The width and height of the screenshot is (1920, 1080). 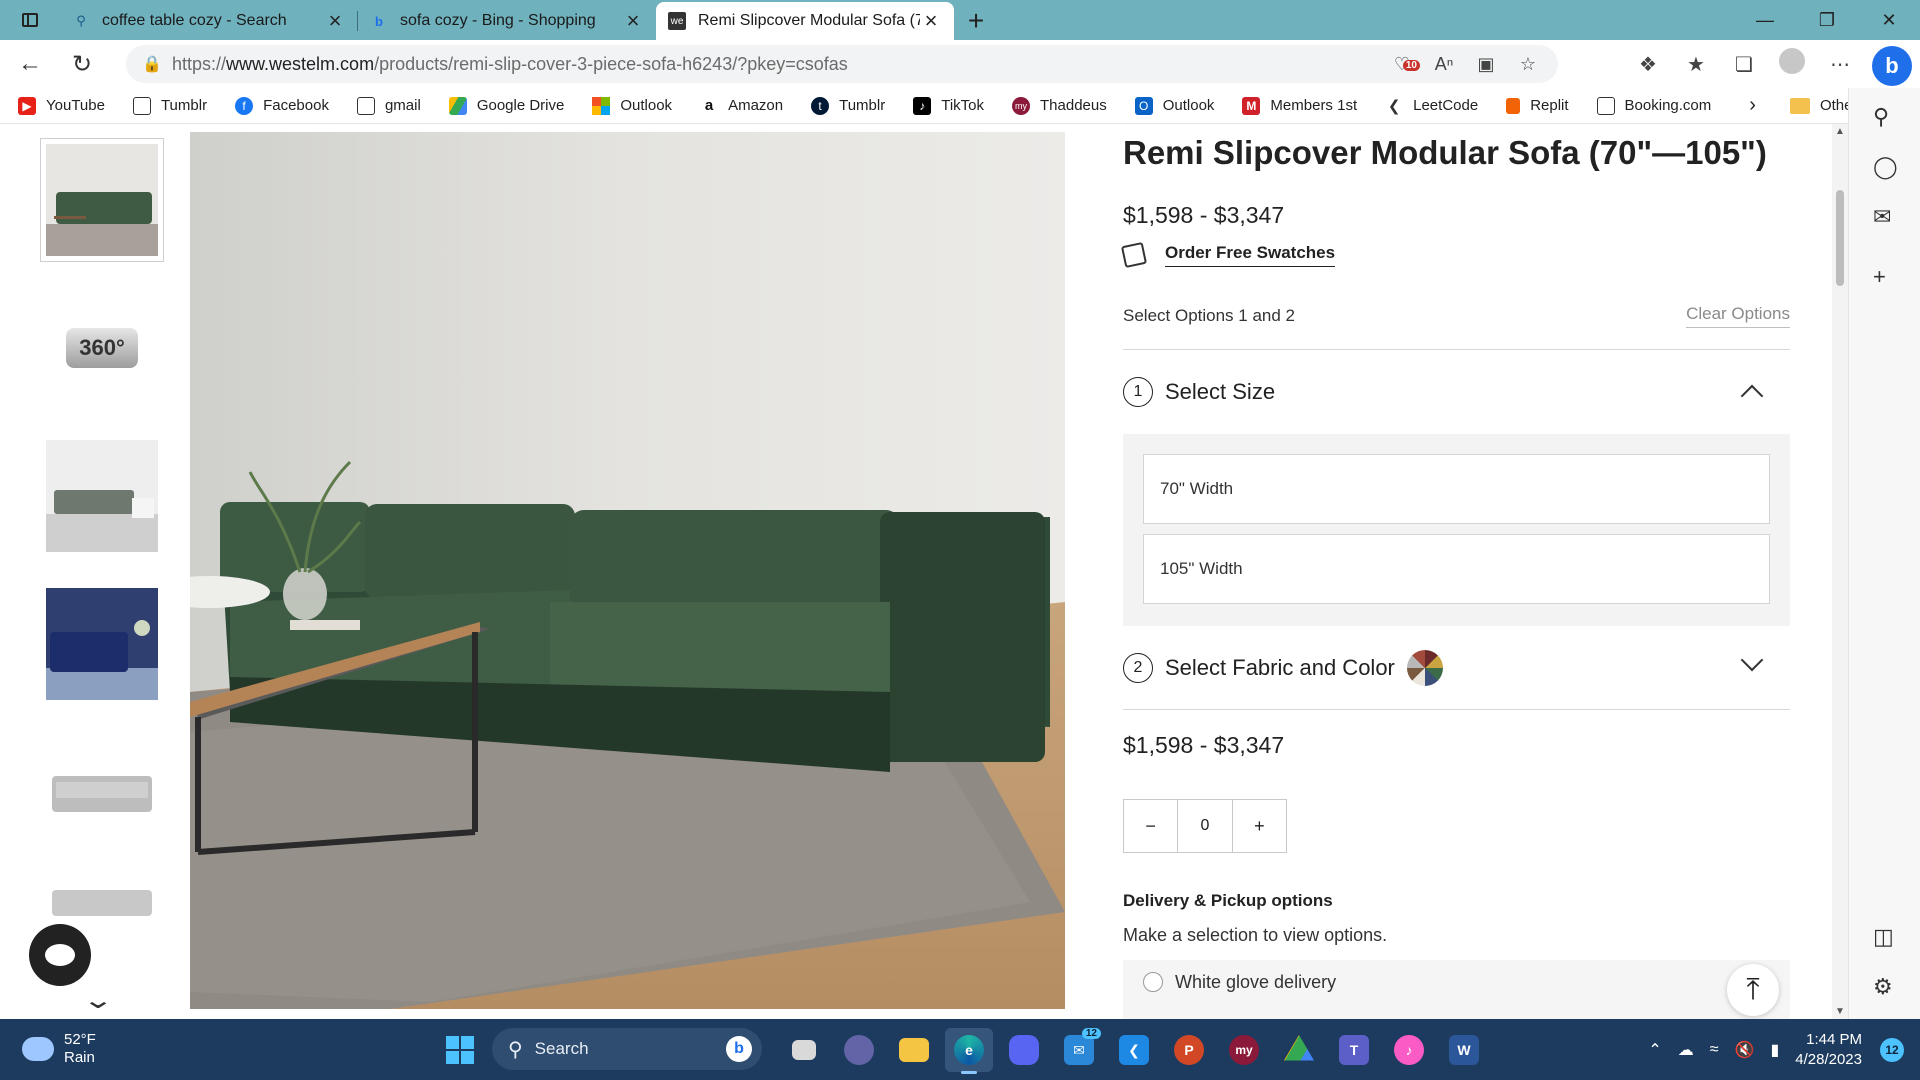 I want to click on quantity-decrease-button: −, so click(x=1150, y=826).